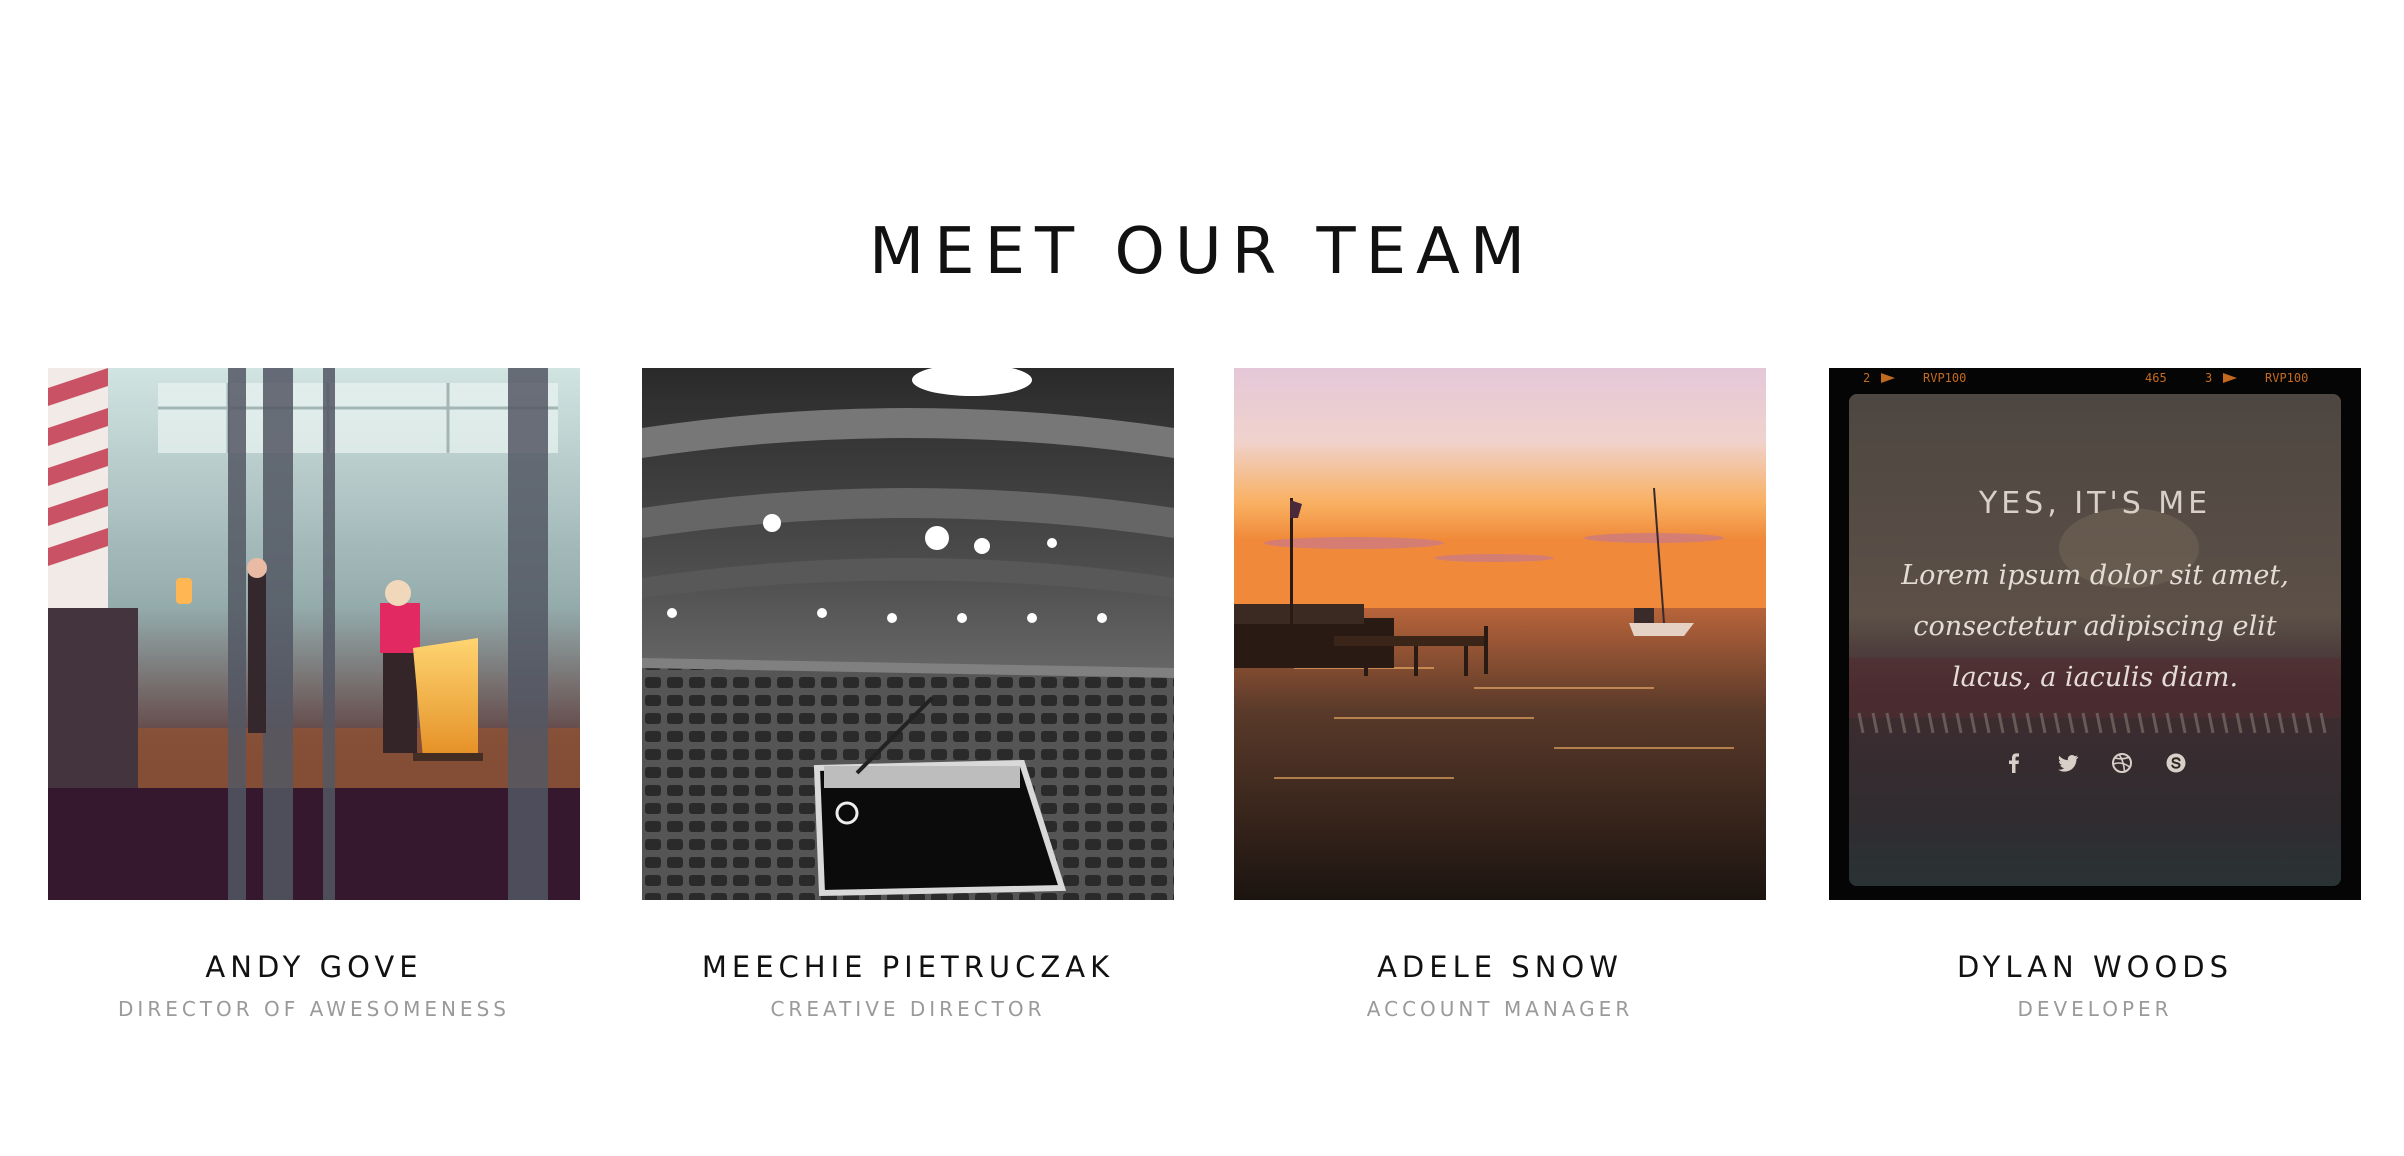 The width and height of the screenshot is (2404, 1156). I want to click on section-title: MEET OUR TEAM, so click(1202, 252).